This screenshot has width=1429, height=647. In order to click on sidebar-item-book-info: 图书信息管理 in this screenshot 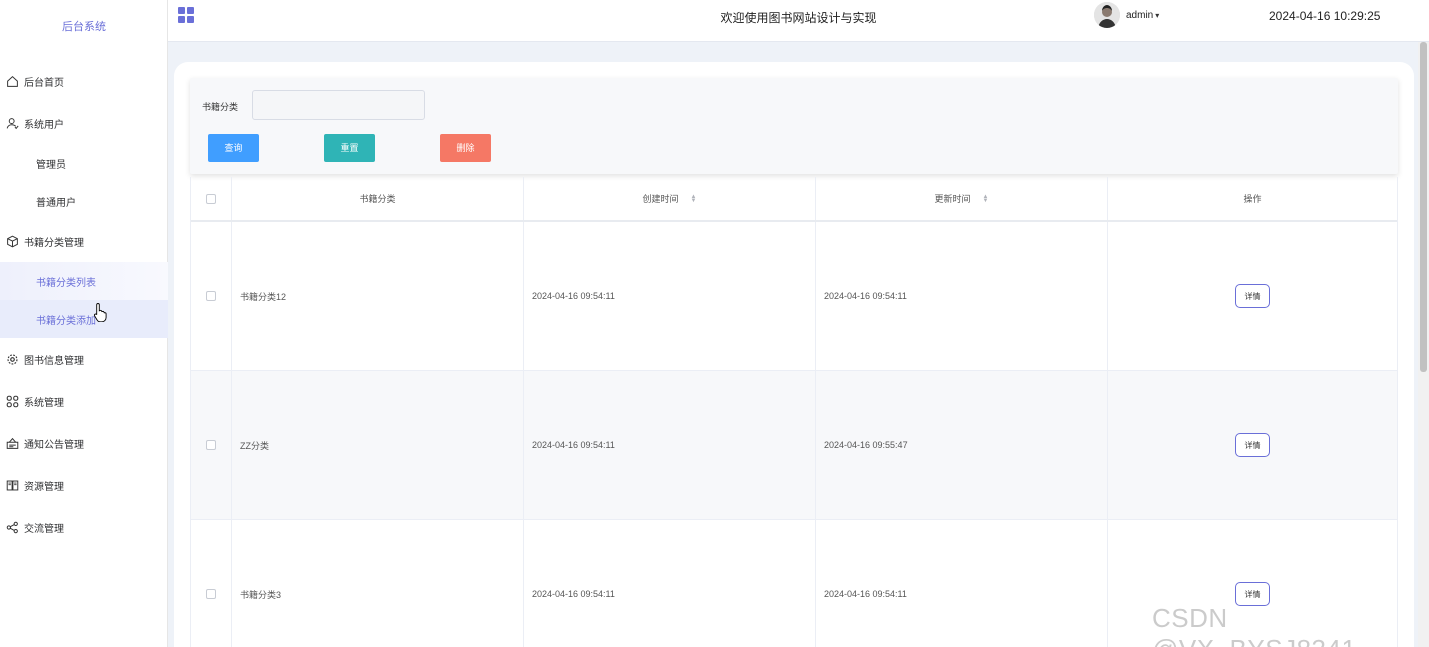, I will do `click(84, 359)`.